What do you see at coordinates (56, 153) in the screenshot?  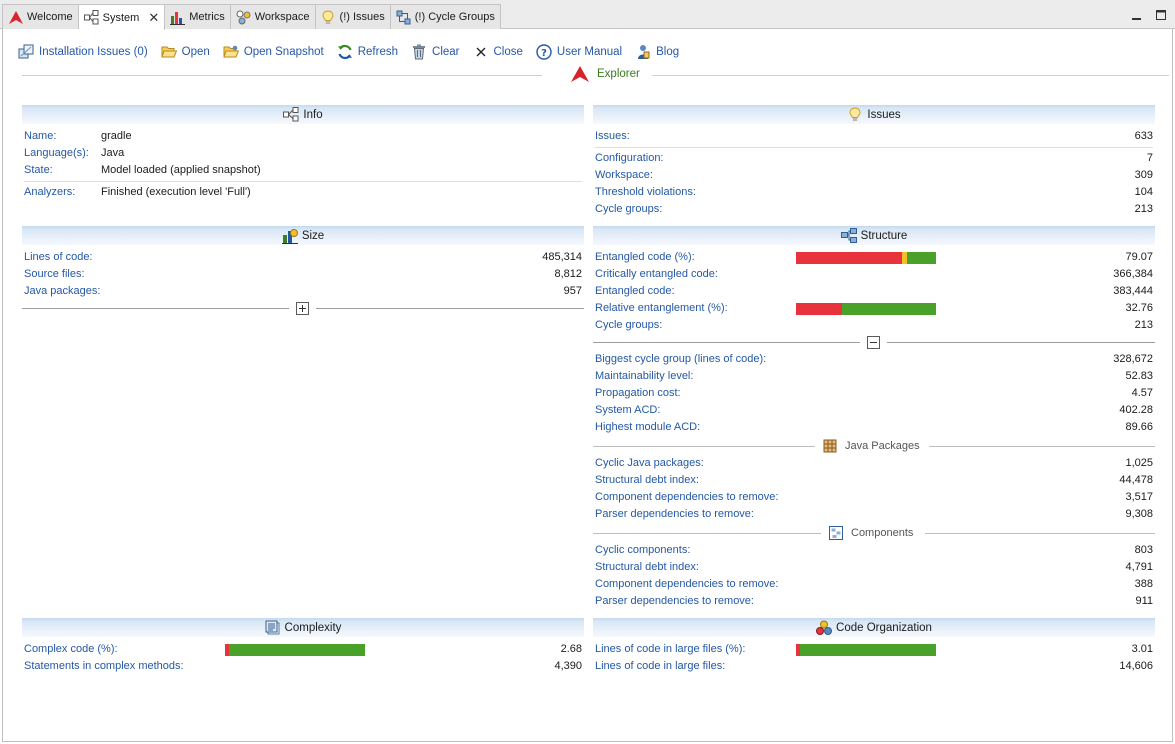 I see `info-key: Language(s):` at bounding box center [56, 153].